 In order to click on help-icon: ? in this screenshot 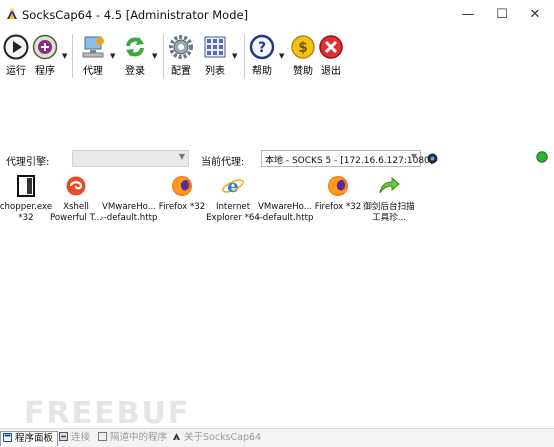, I will do `click(262, 47)`.